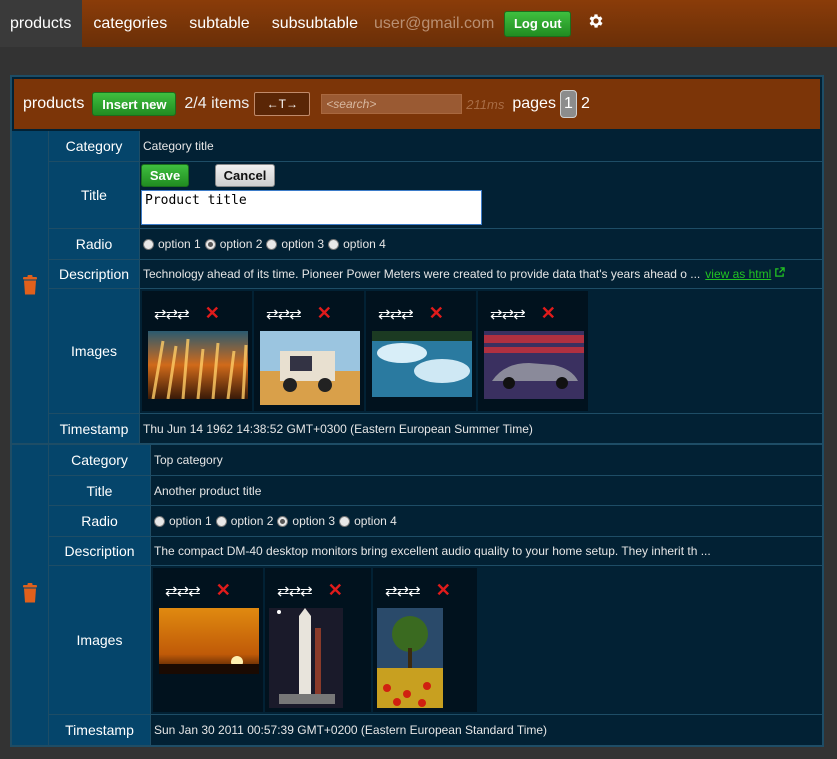 The width and height of the screenshot is (837, 759). I want to click on save-button: Save, so click(165, 175).